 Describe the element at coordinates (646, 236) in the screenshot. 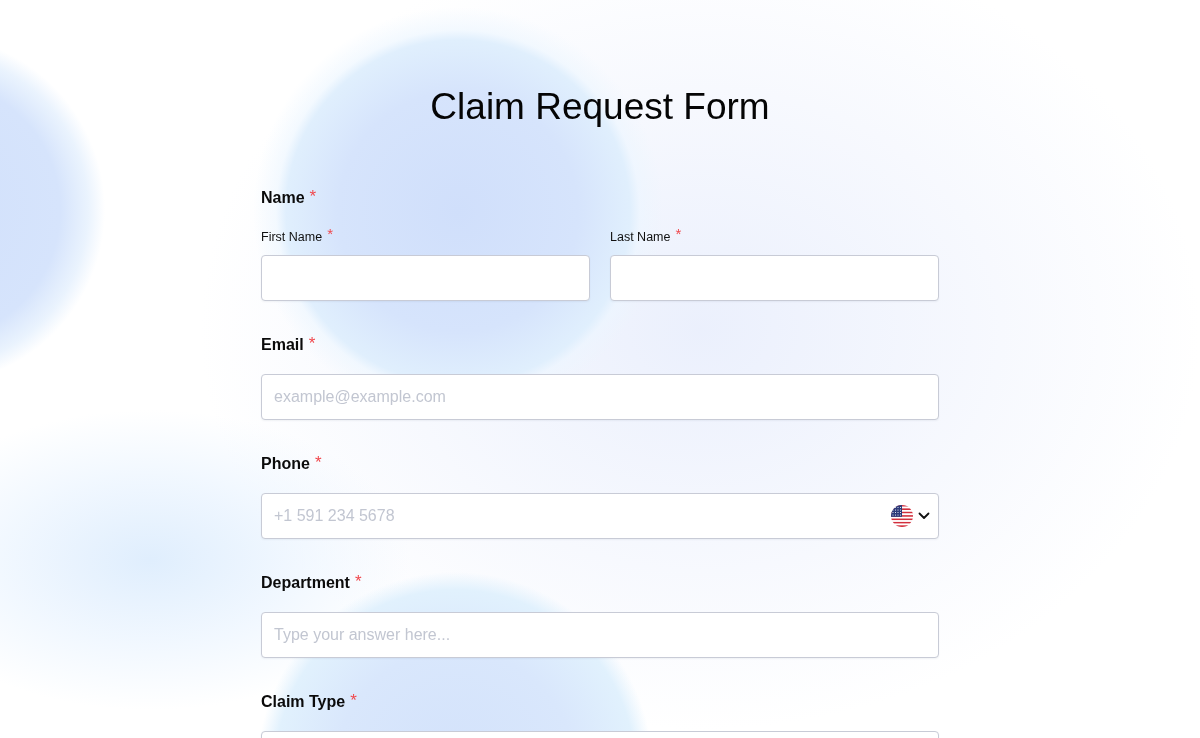

I see `sub-label: Last Name *` at that location.